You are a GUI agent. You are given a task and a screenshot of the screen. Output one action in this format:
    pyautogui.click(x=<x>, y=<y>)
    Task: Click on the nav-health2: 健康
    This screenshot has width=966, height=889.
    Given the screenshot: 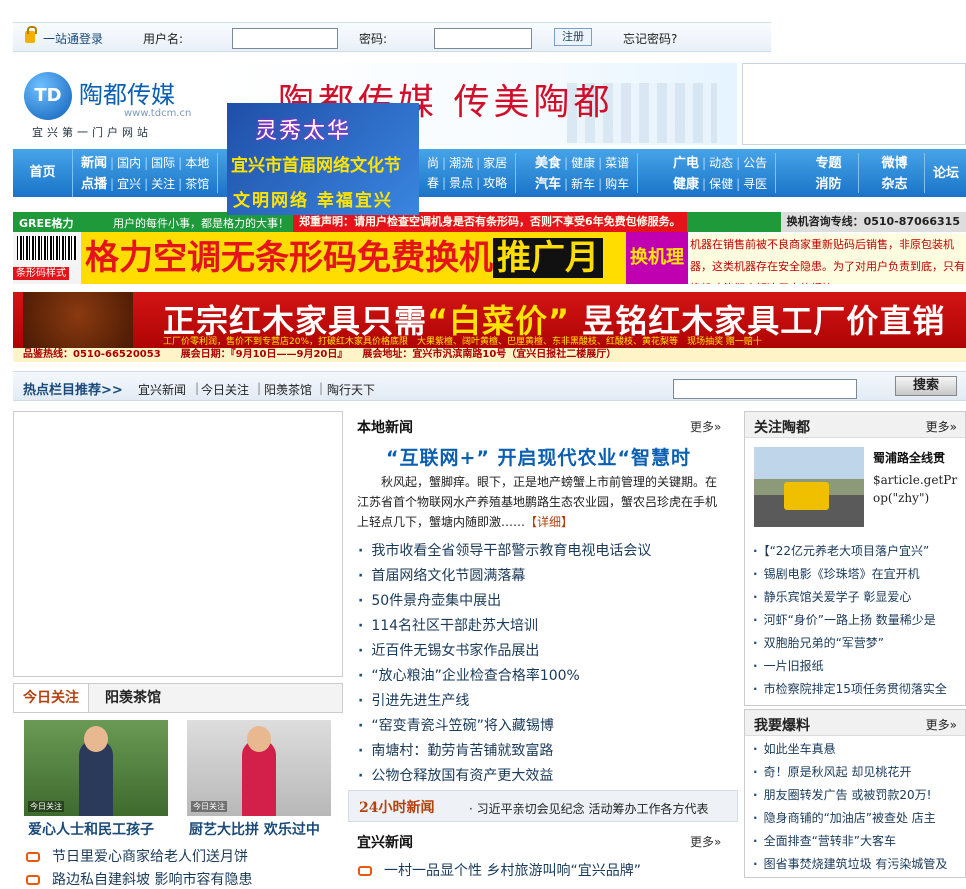 What is the action you would take?
    pyautogui.click(x=686, y=184)
    